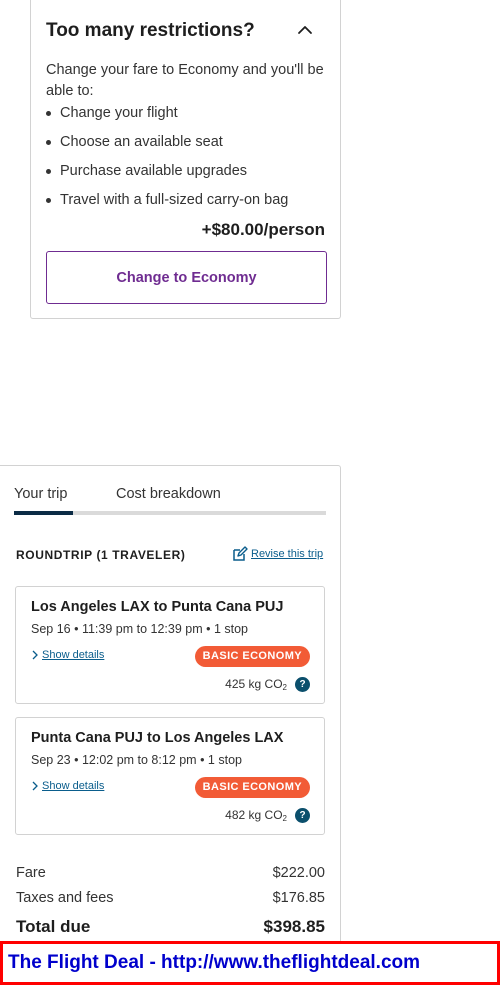 Image resolution: width=500 pixels, height=985 pixels. Describe the element at coordinates (40, 494) in the screenshot. I see `tab-your-trip: Your trip` at that location.